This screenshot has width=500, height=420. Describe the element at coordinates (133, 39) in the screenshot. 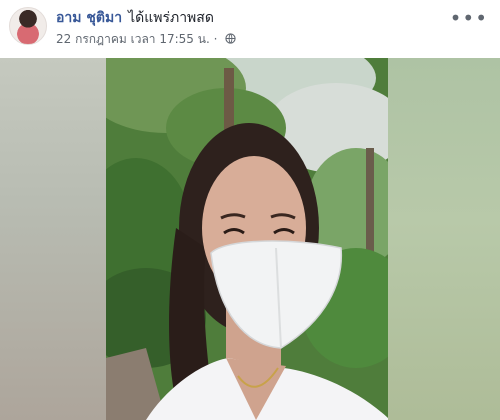

I see `timestamp-link: 22 กรกฎาคม เวลา 17:55 น.` at that location.